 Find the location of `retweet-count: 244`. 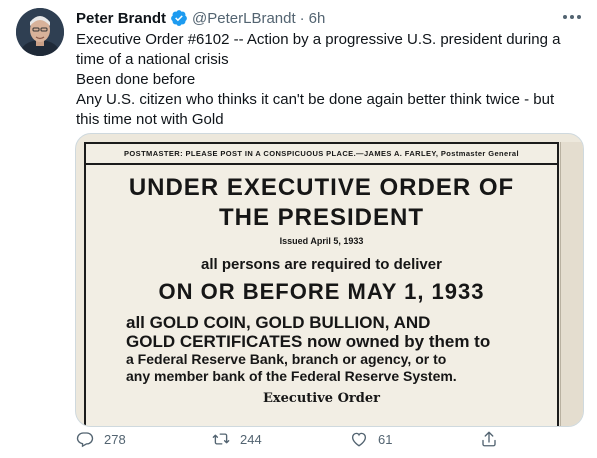

retweet-count: 244 is located at coordinates (251, 439).